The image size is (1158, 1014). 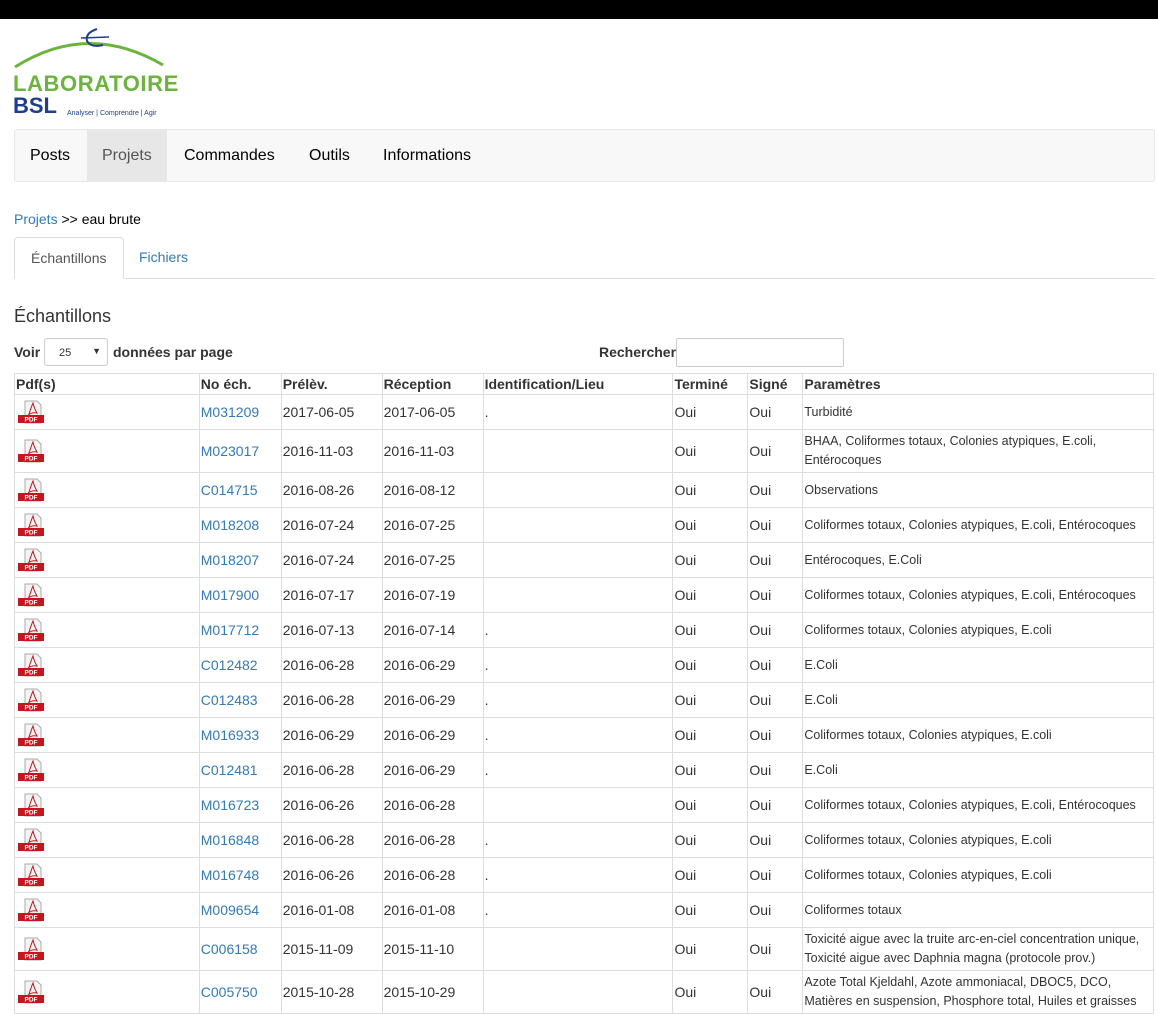 What do you see at coordinates (578, 525) in the screenshot?
I see `cell-ident` at bounding box center [578, 525].